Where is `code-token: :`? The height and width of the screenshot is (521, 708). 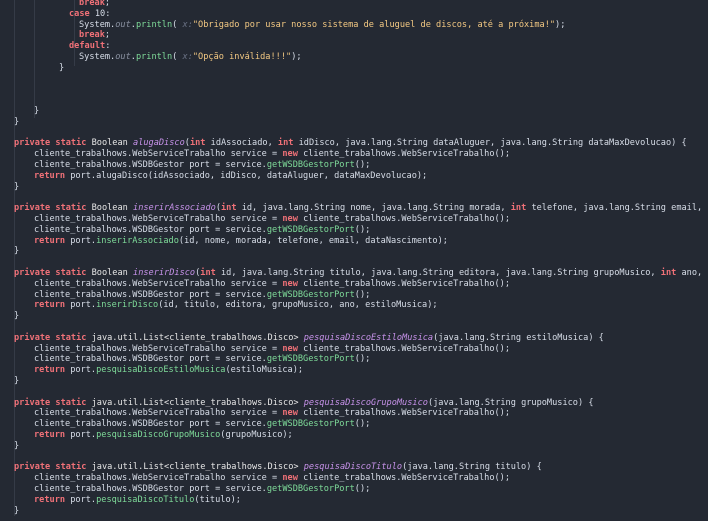
code-token: : is located at coordinates (108, 46).